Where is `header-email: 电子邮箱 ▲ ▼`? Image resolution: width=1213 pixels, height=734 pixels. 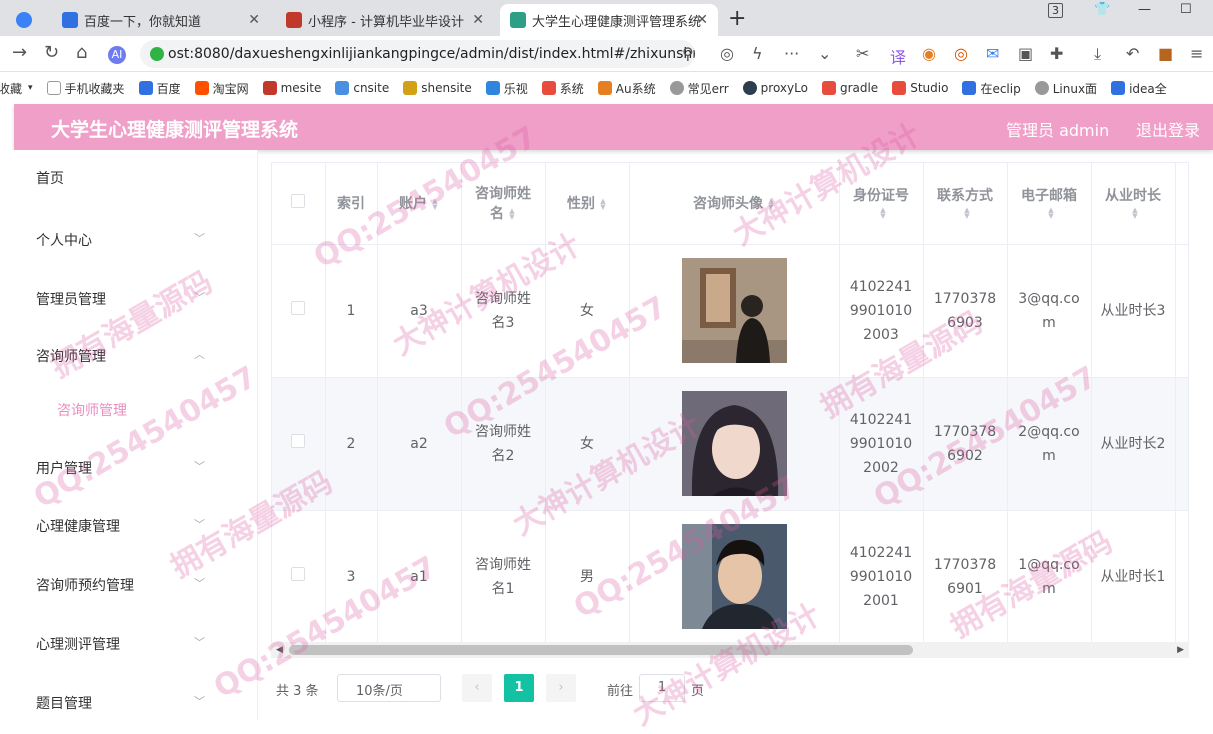
header-email: 电子邮箱 ▲ ▼ is located at coordinates (1049, 204).